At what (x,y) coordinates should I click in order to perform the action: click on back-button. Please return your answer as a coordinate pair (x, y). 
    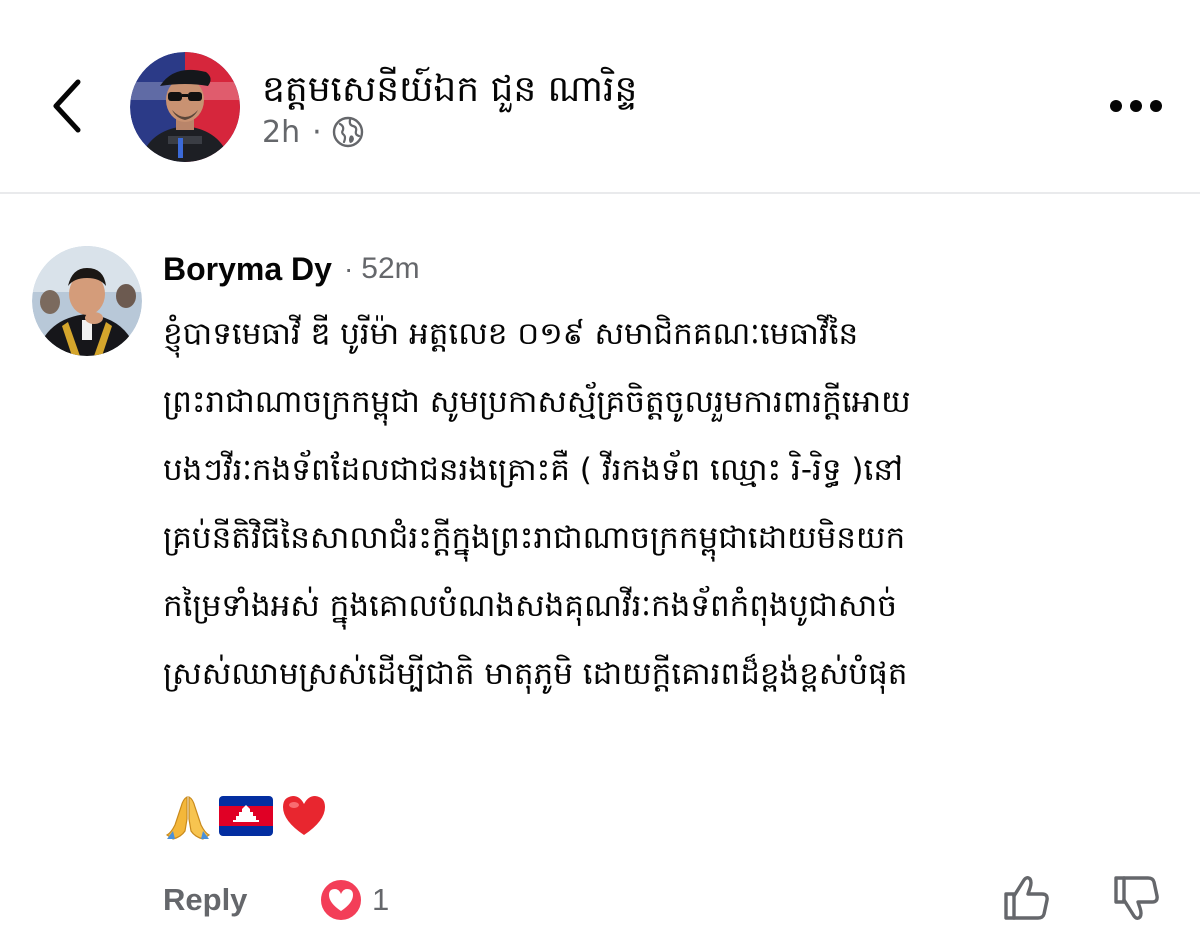
    Looking at the image, I should click on (66, 106).